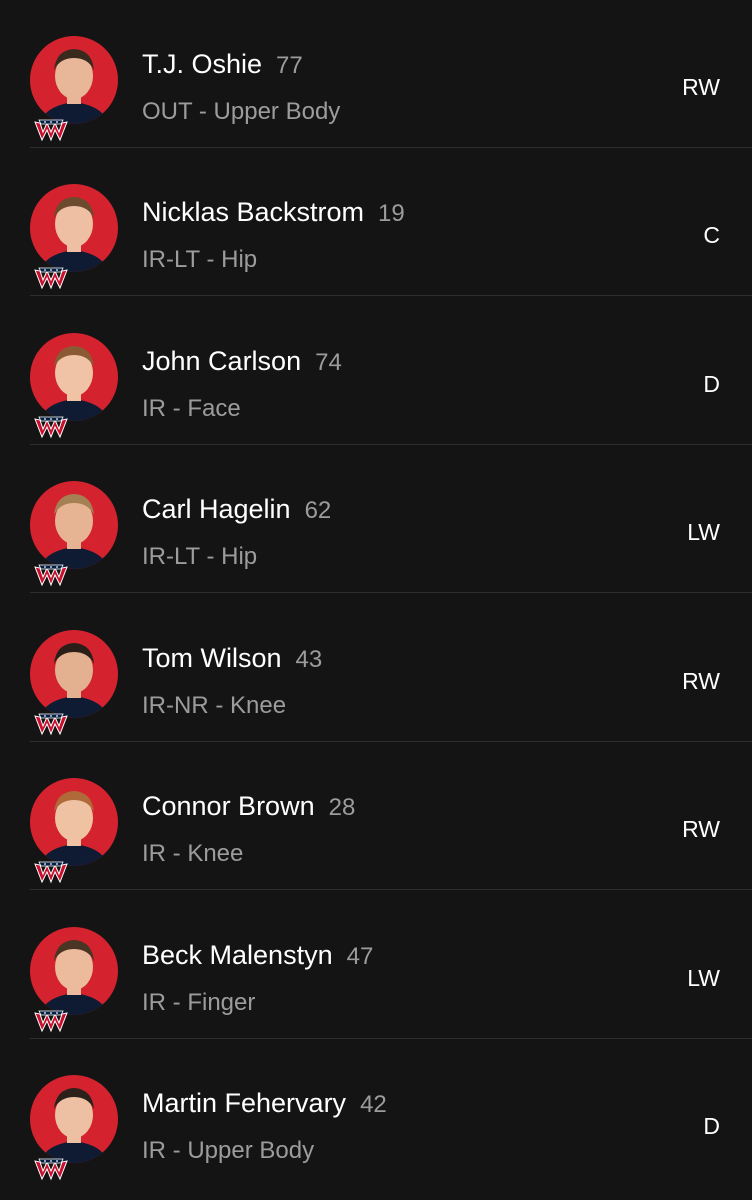 The height and width of the screenshot is (1200, 752). Describe the element at coordinates (342, 807) in the screenshot. I see `player-number: 28` at that location.